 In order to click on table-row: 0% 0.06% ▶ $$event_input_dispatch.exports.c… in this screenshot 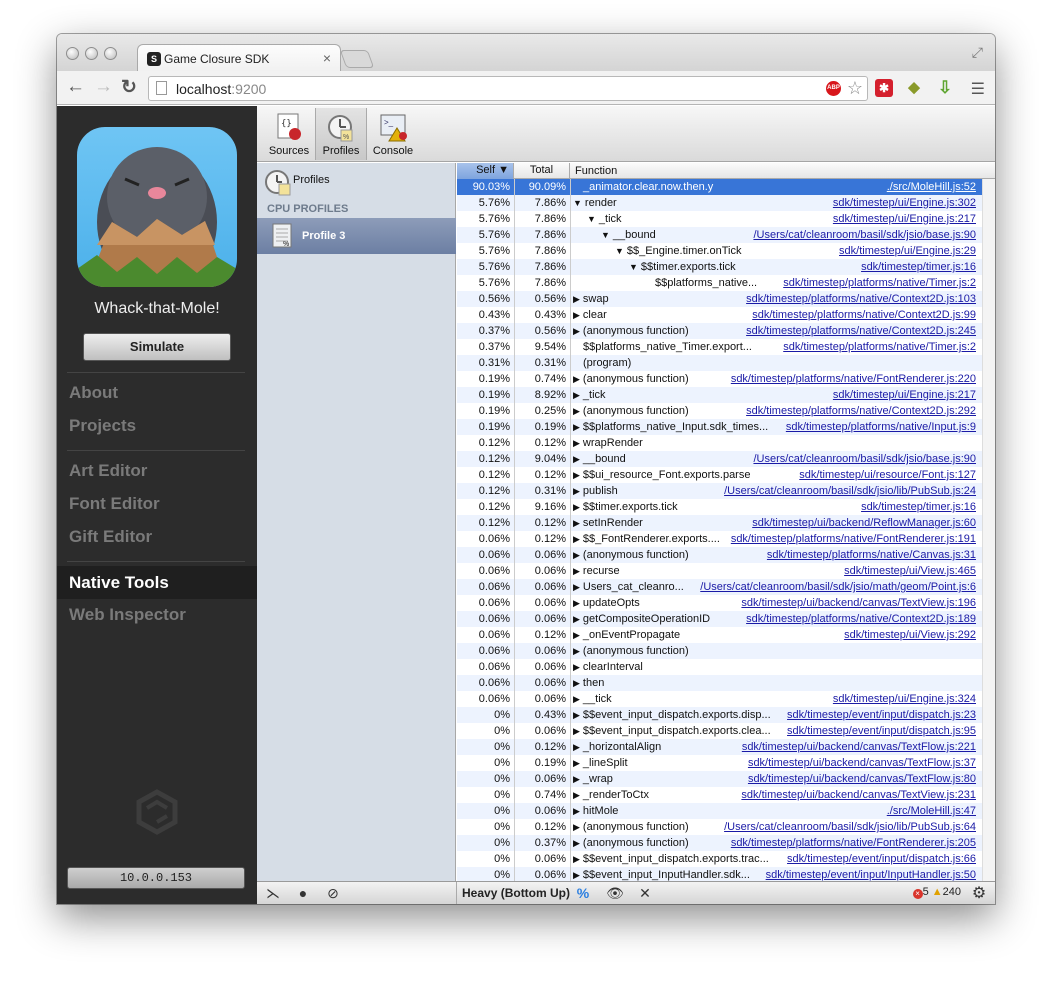, I will do `click(719, 731)`.